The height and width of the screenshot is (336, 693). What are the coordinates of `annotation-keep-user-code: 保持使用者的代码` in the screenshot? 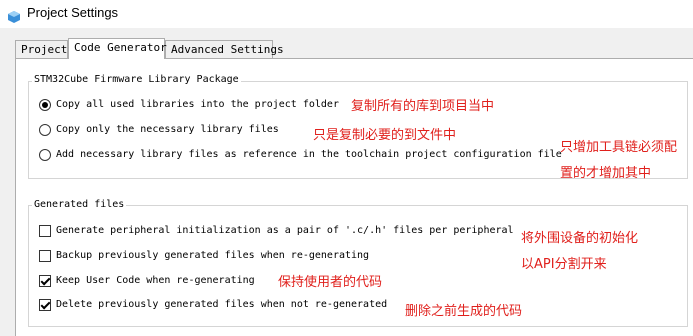 It's located at (330, 282).